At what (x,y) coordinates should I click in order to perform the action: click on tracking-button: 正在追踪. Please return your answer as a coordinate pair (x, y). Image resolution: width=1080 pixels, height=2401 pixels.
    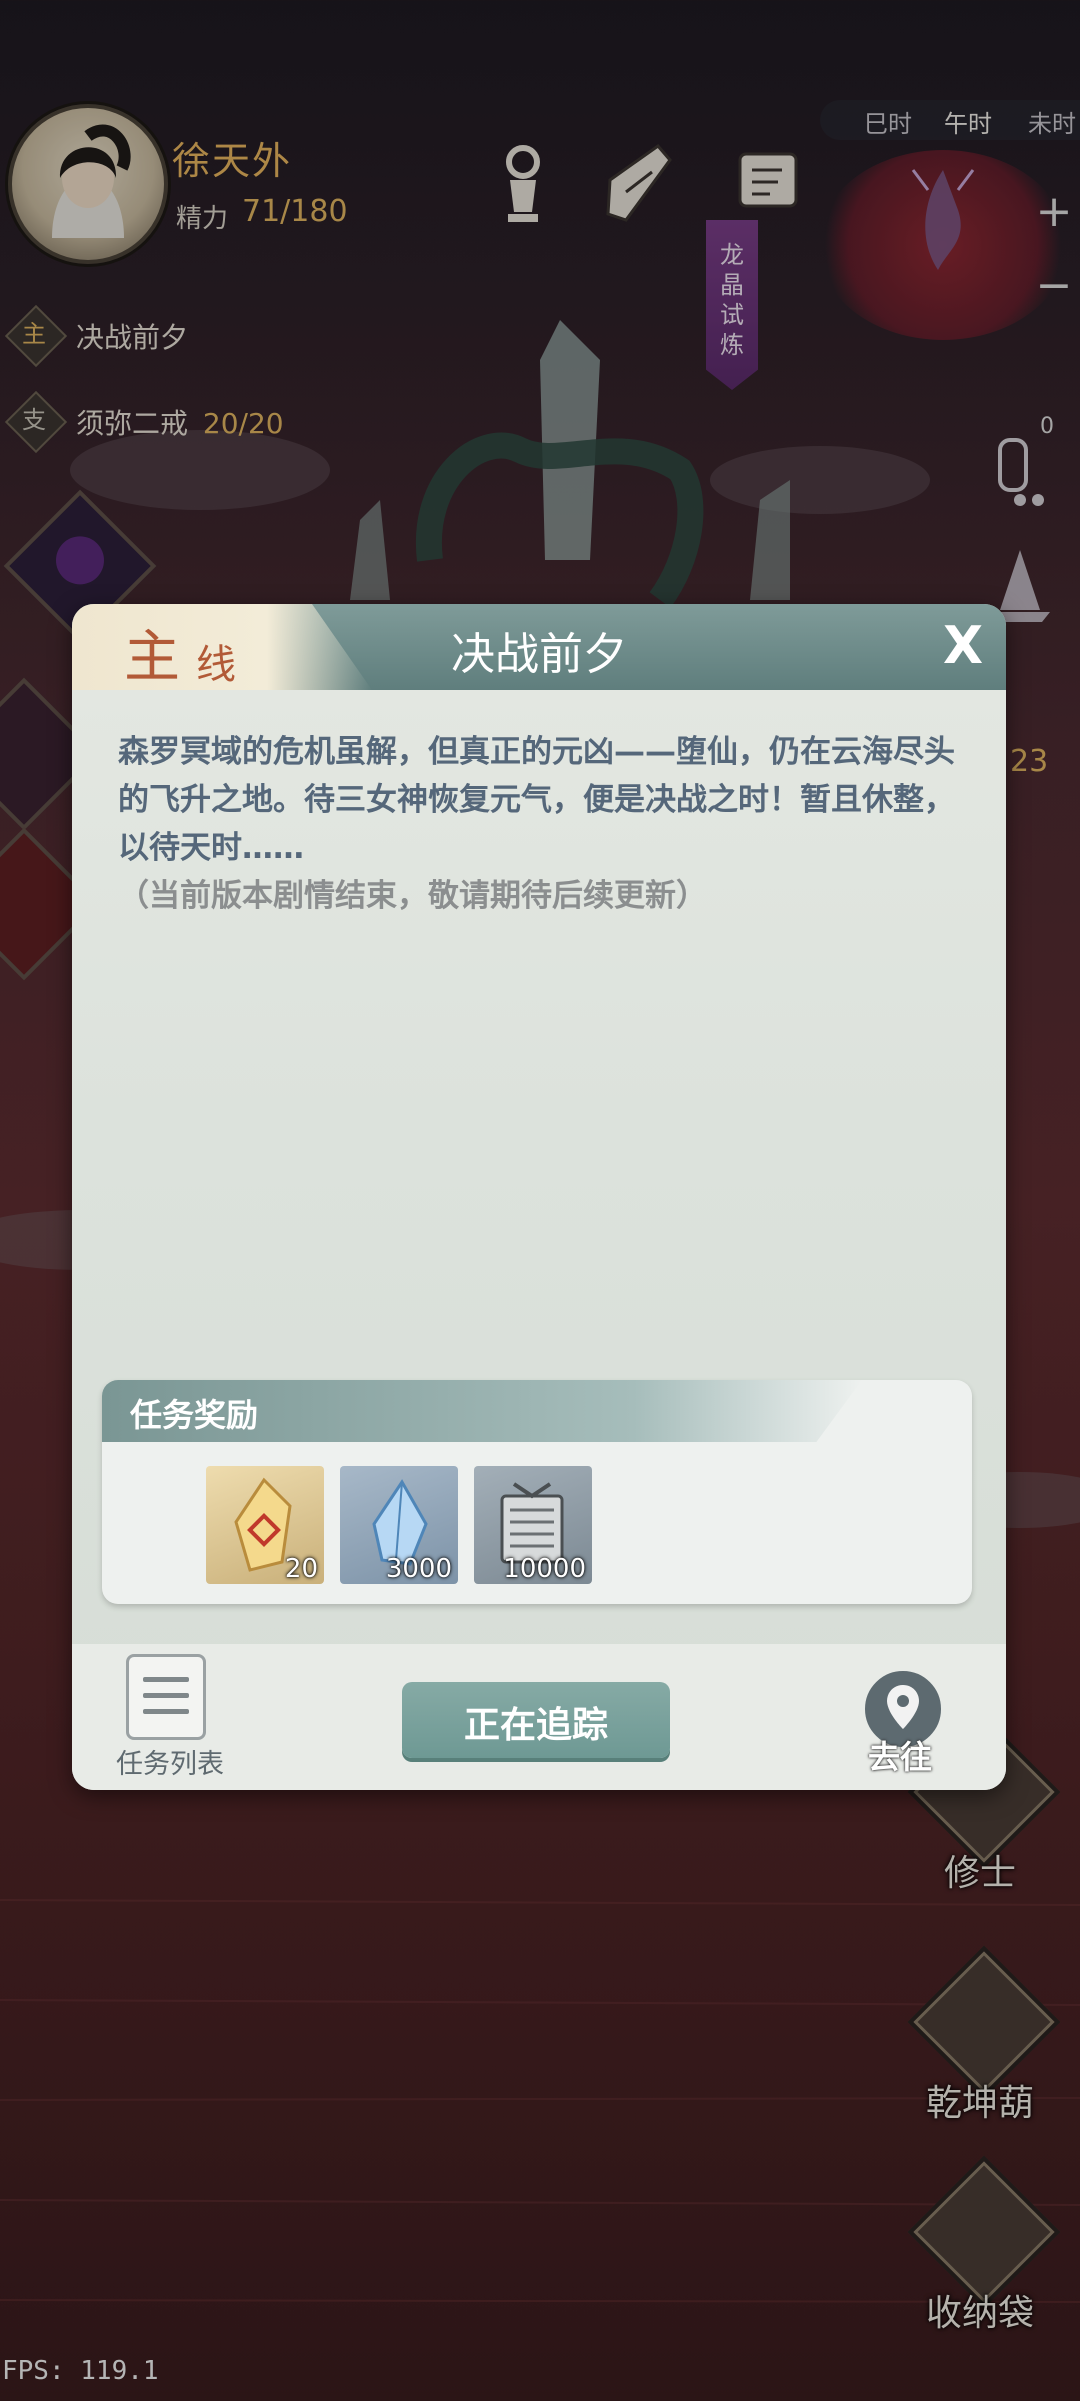
    Looking at the image, I should click on (536, 1720).